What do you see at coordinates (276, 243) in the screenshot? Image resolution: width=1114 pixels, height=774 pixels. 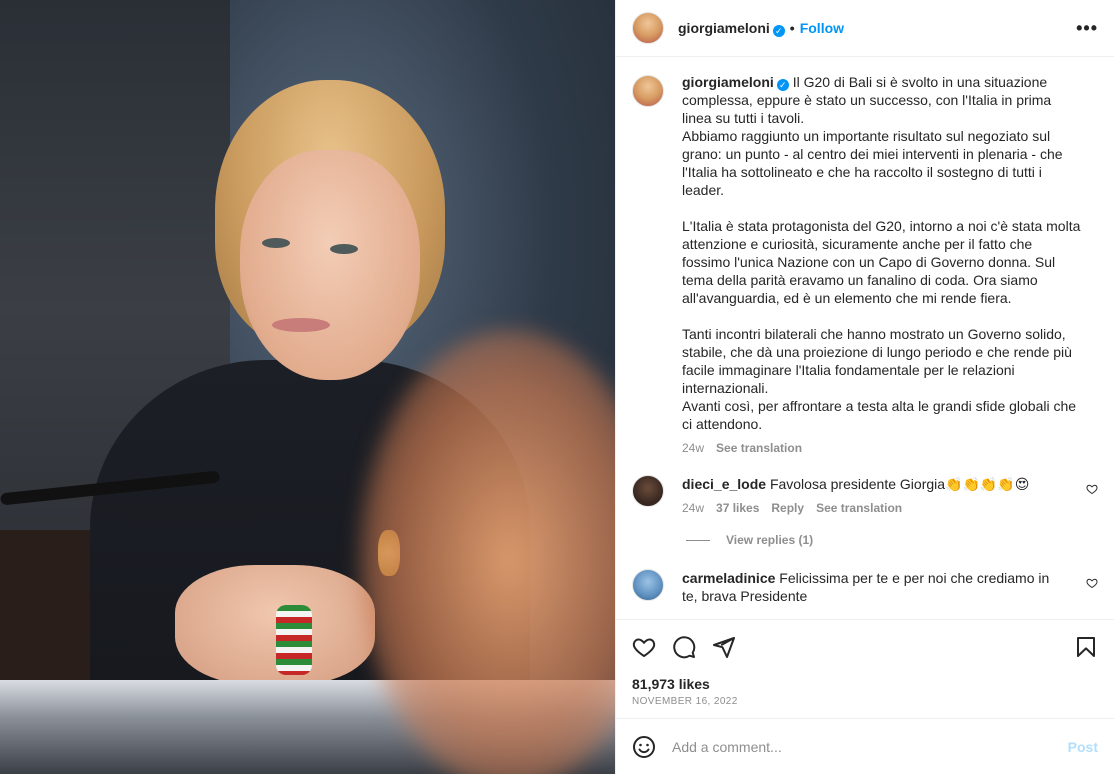 I see `photo-eye-left` at bounding box center [276, 243].